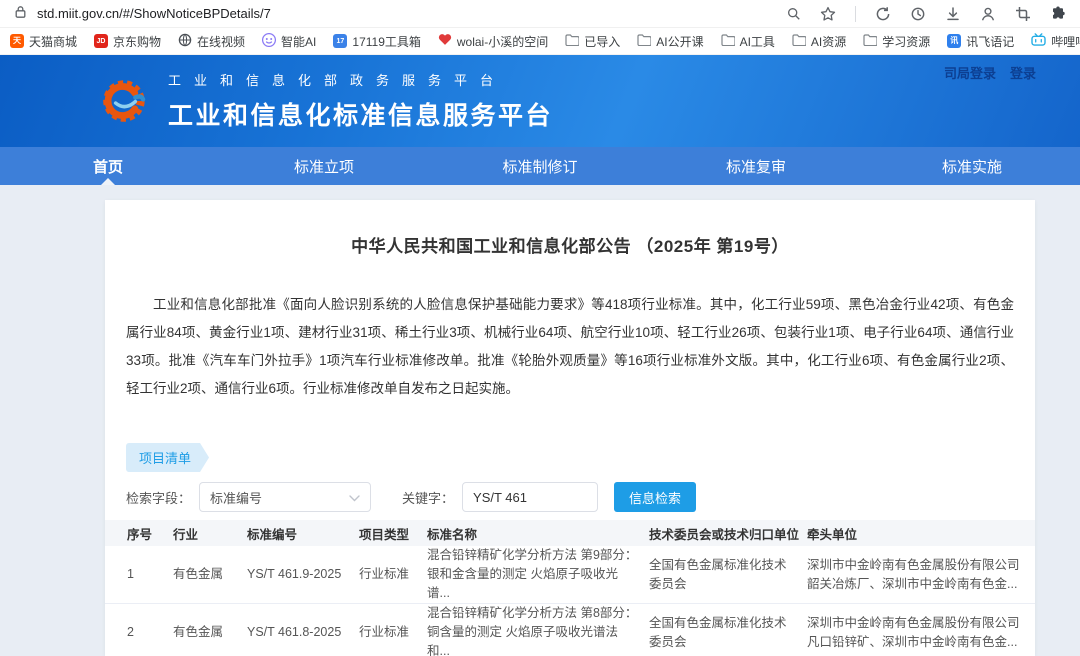 This screenshot has height=656, width=1080. Describe the element at coordinates (602, 41) in the screenshot. I see `bookmark-label: 已导入` at that location.